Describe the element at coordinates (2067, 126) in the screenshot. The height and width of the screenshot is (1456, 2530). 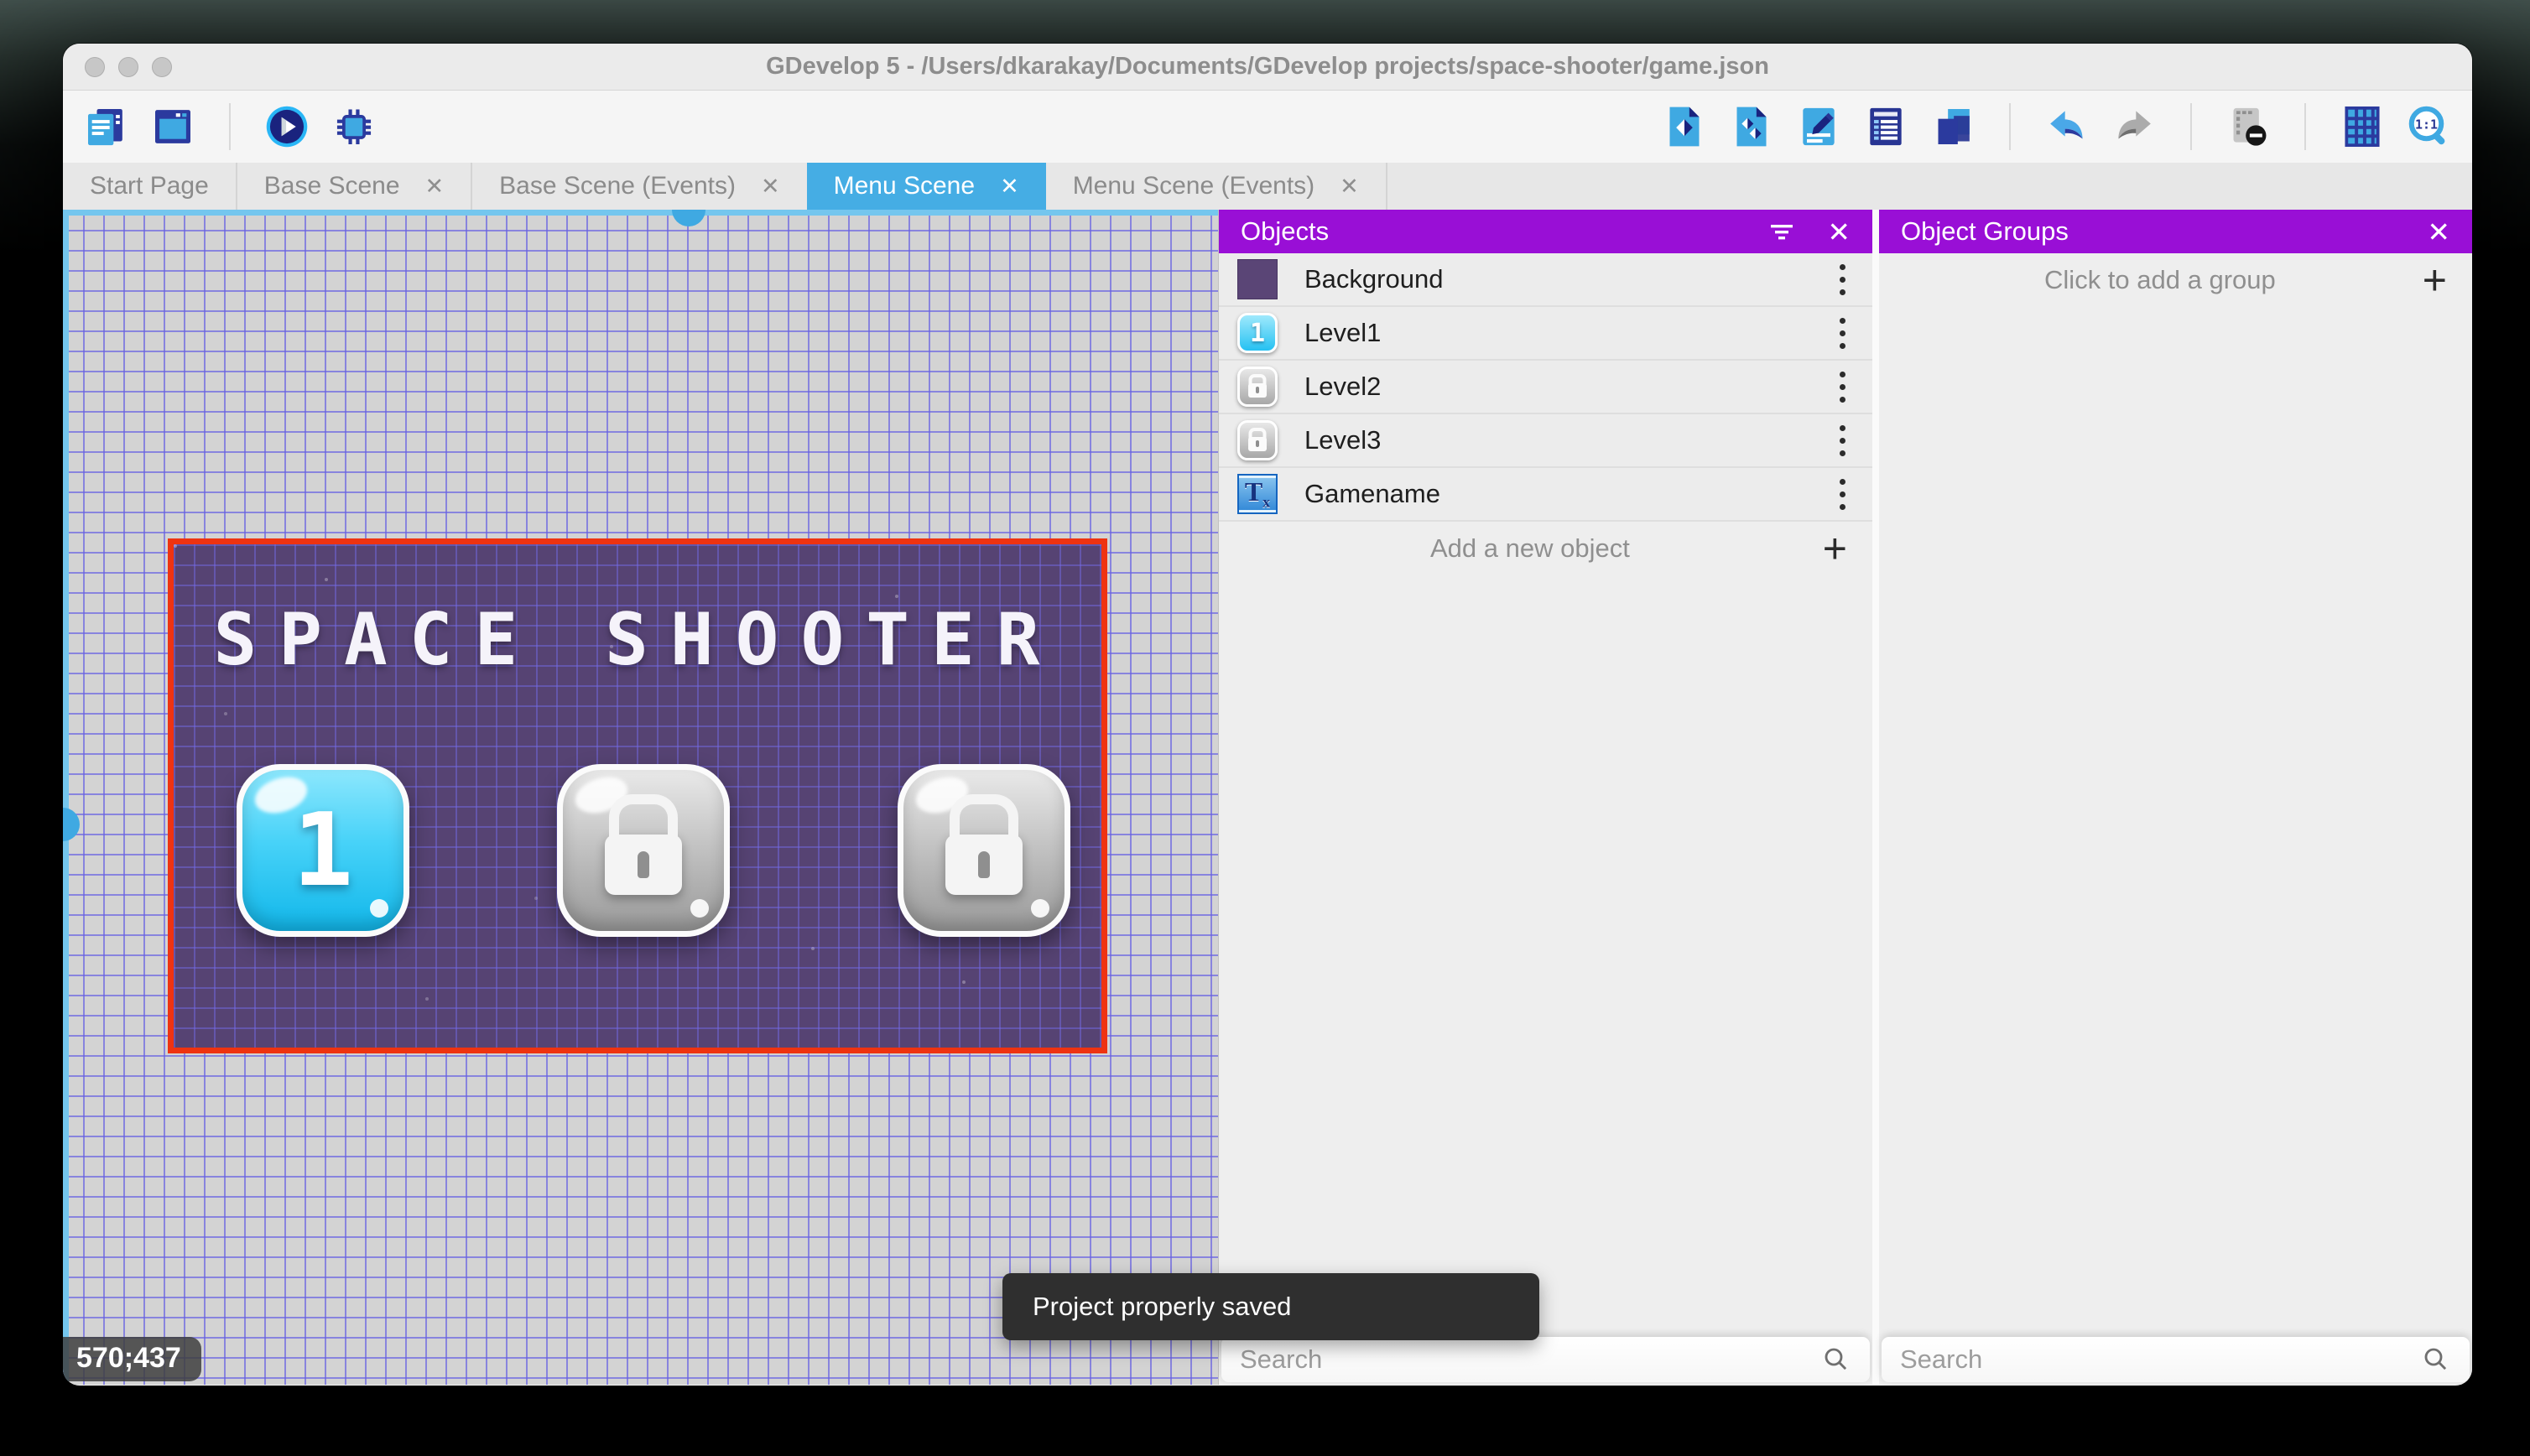
I see `undo-icon` at that location.